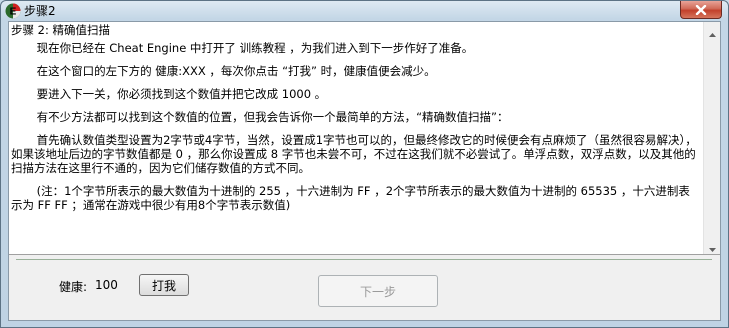  What do you see at coordinates (61, 30) in the screenshot?
I see `tutorial-heading: 步骤 2: 精确值扫描` at bounding box center [61, 30].